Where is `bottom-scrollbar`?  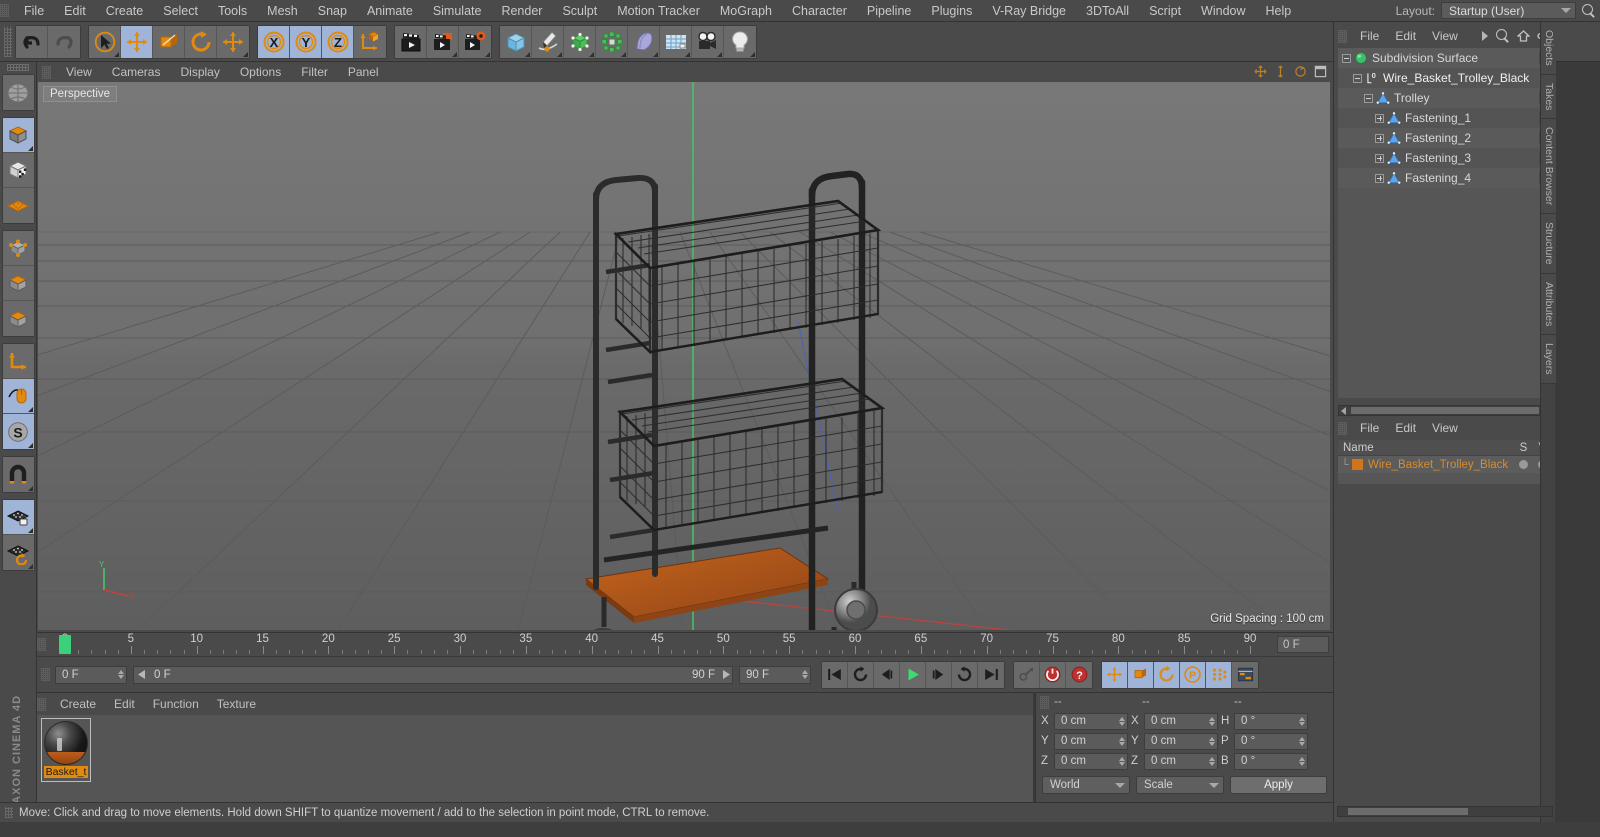 bottom-scrollbar is located at coordinates (1445, 811).